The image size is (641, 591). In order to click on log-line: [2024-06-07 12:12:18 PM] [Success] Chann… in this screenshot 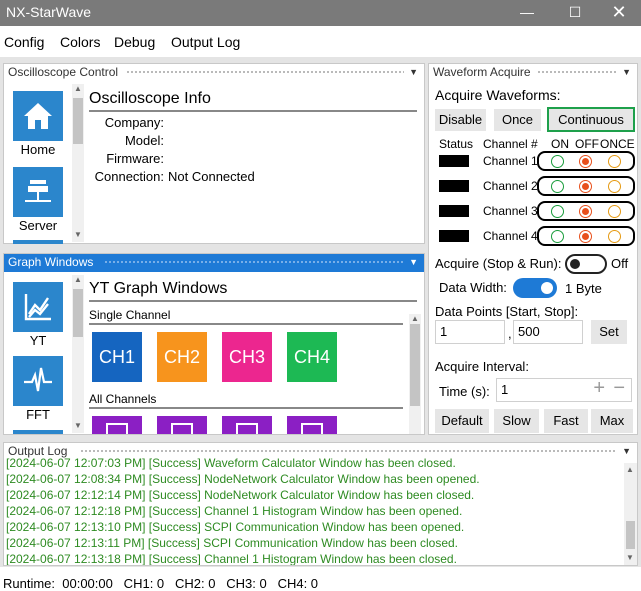, I will do `click(234, 511)`.